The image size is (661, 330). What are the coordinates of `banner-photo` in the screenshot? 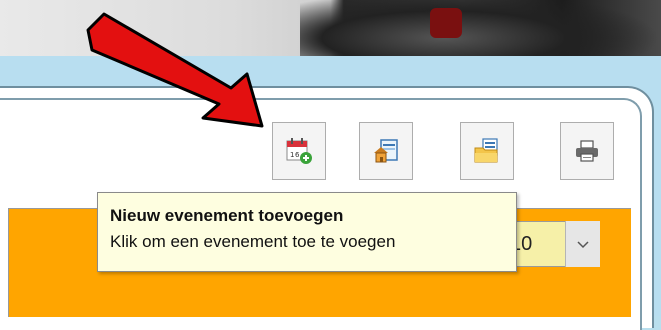 It's located at (480, 28).